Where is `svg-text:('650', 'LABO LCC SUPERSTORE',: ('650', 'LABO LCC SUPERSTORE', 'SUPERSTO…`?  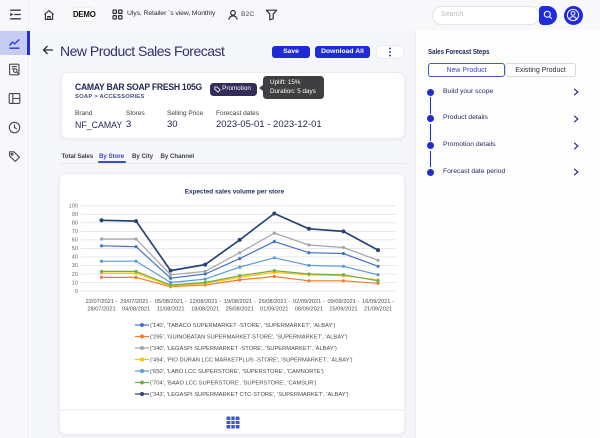 svg-text:('650', 'LABO LCC SUPERSTORE',: ('650', 'LABO LCC SUPERSTORE', 'SUPERSTO… is located at coordinates (237, 372).